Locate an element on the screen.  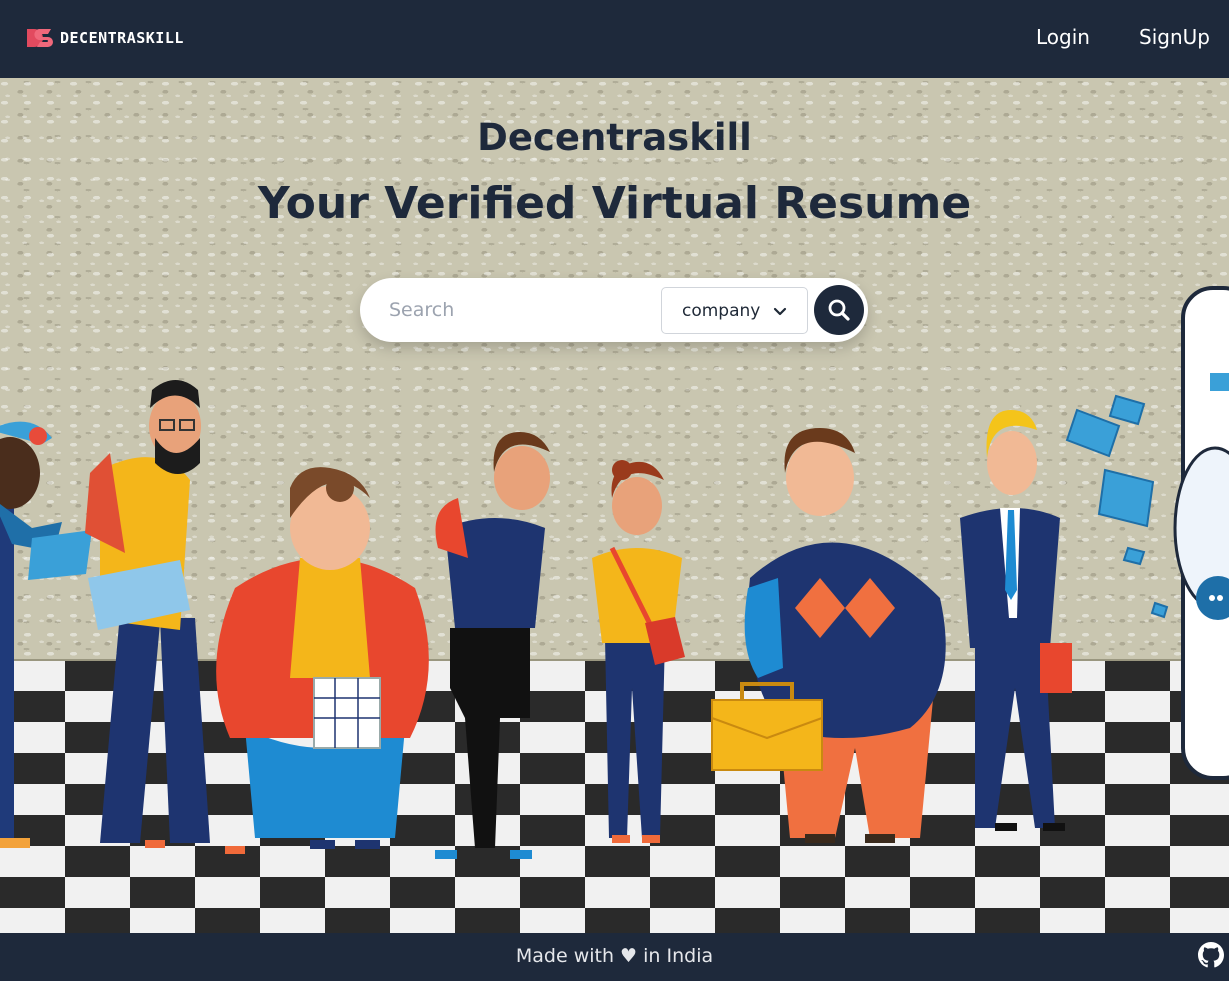
search-filter-value: company is located at coordinates (721, 310).